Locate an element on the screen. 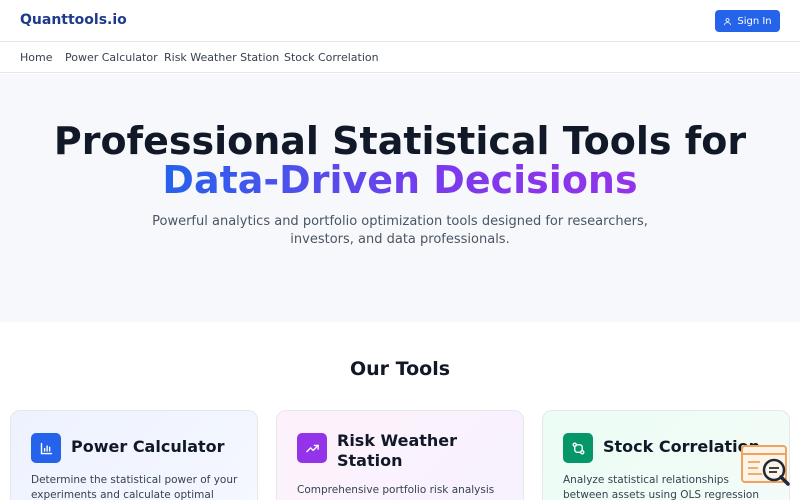 The height and width of the screenshot is (500, 800). nav-item-risk-weather-station: Risk Weather Station is located at coordinates (221, 57).